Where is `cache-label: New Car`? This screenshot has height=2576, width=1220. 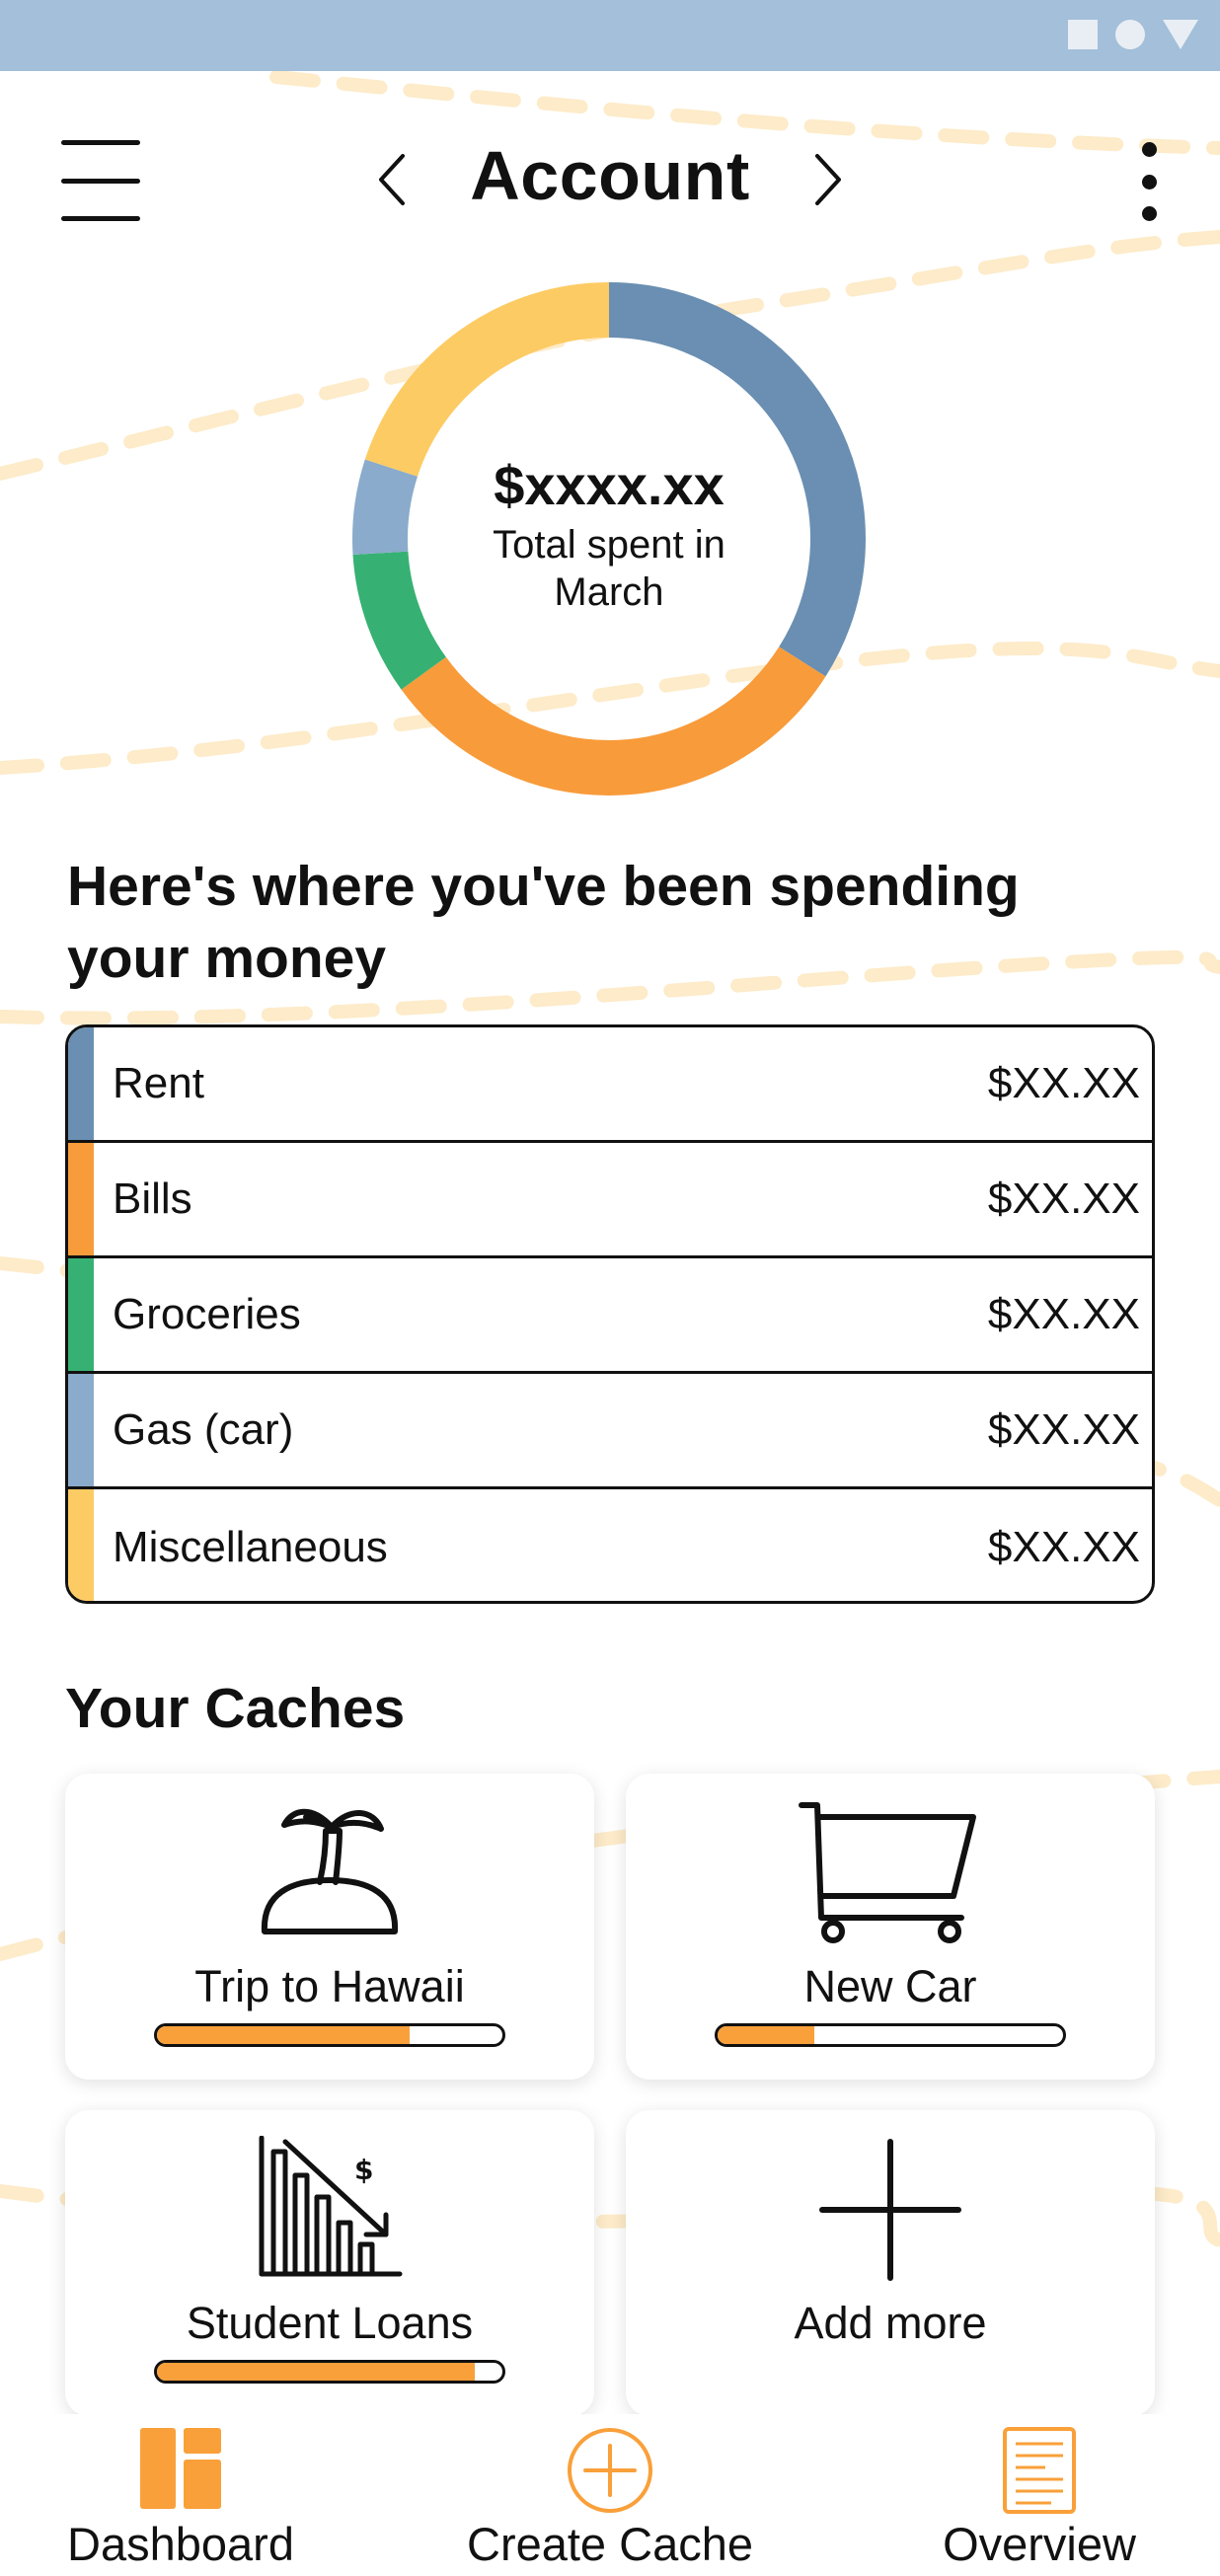 cache-label: New Car is located at coordinates (890, 1986).